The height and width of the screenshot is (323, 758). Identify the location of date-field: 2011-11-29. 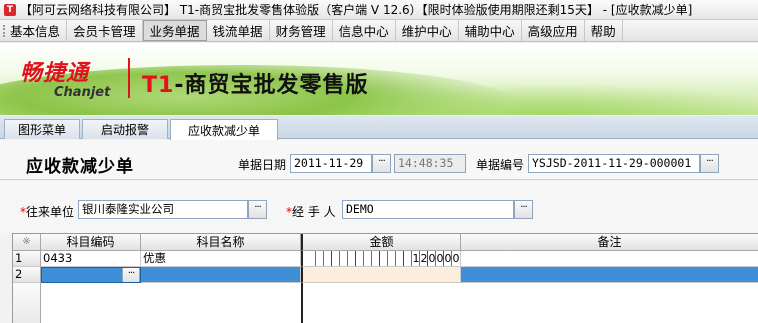
(331, 163).